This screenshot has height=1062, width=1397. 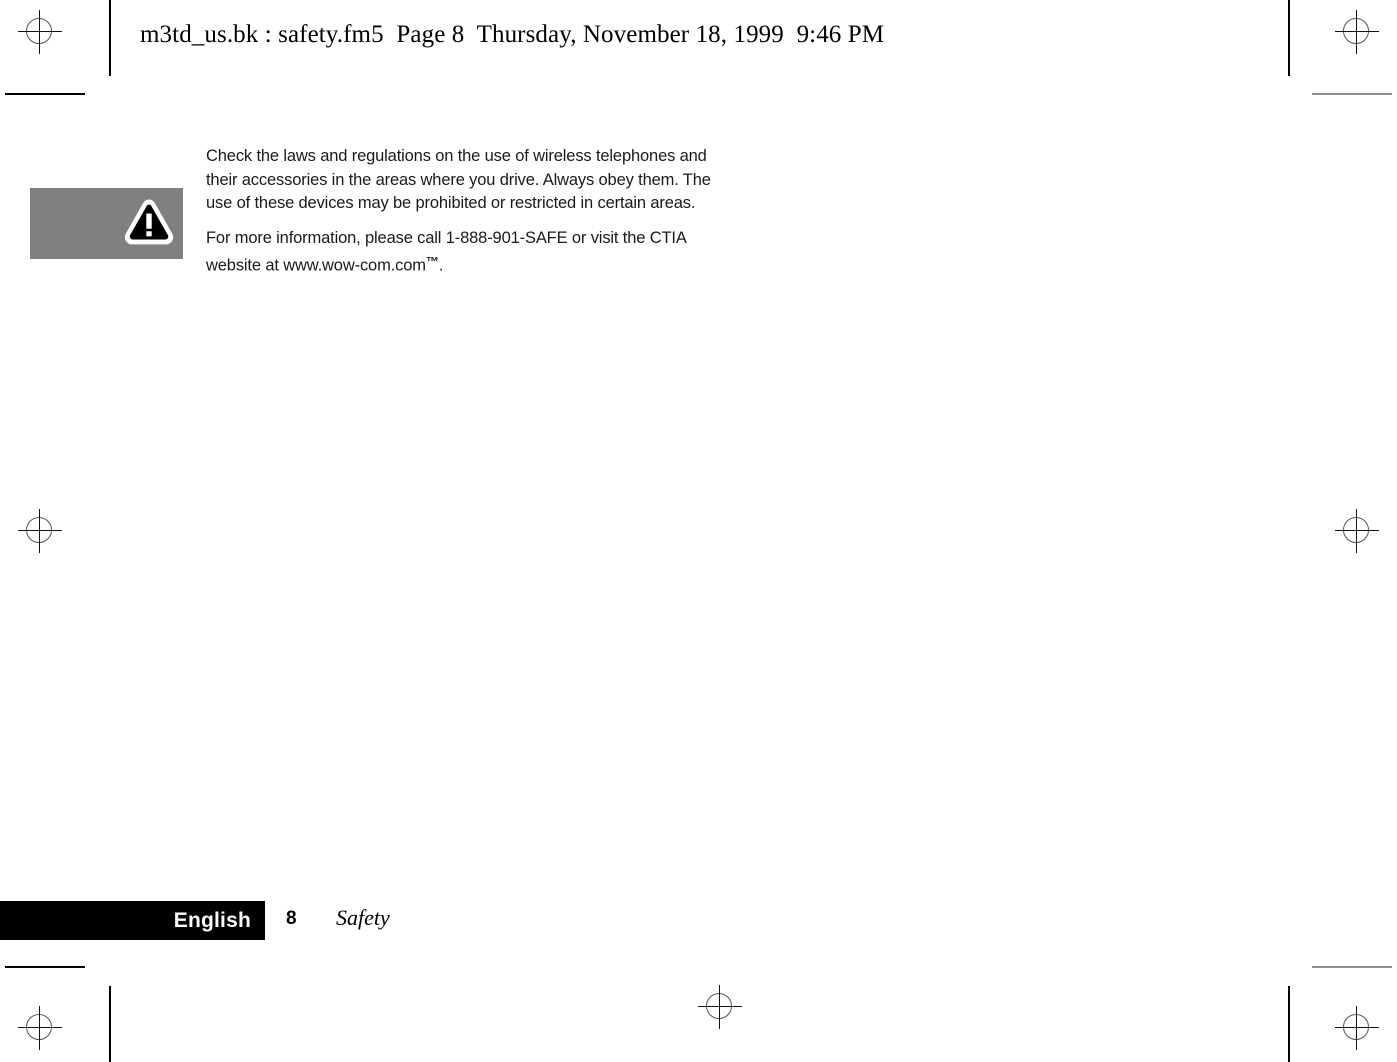 I want to click on trim-line-horizontal-bottom-right, so click(x=1352, y=967).